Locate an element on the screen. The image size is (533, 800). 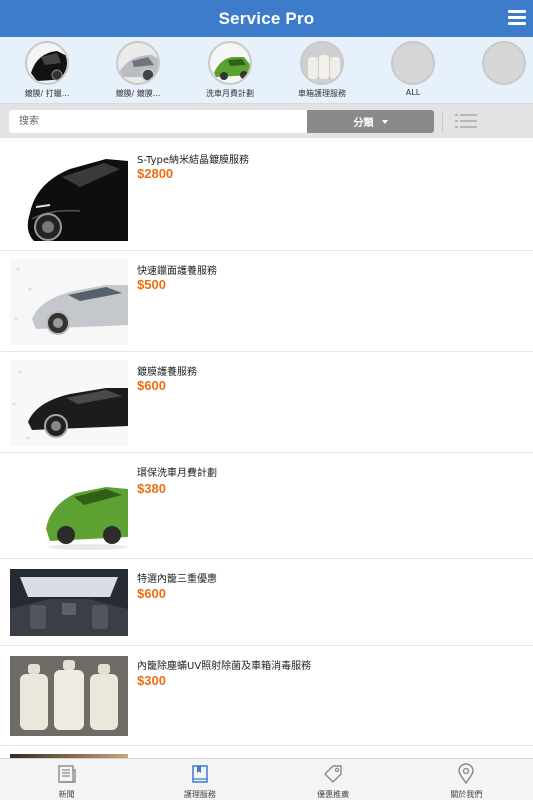
category-item-extra is located at coordinates (496, 64).